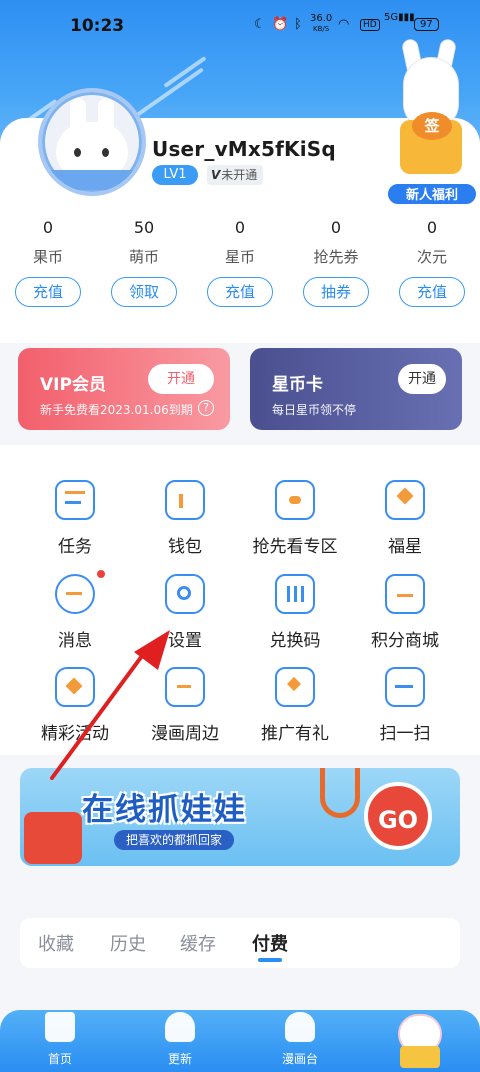 The height and width of the screenshot is (1072, 480). I want to click on vip-status-badge: V未开通, so click(235, 175).